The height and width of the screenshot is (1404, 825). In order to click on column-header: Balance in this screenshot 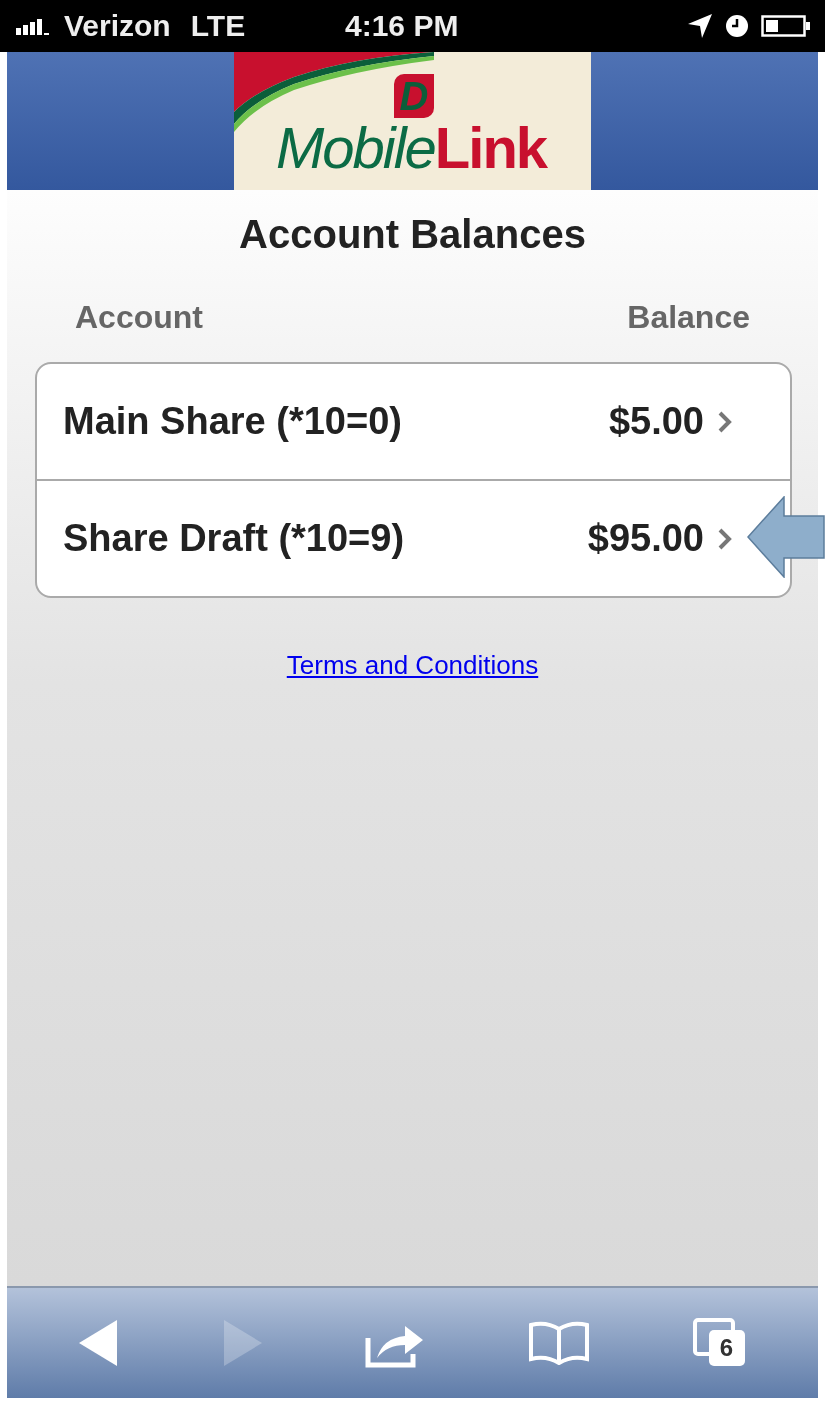, I will do `click(688, 317)`.